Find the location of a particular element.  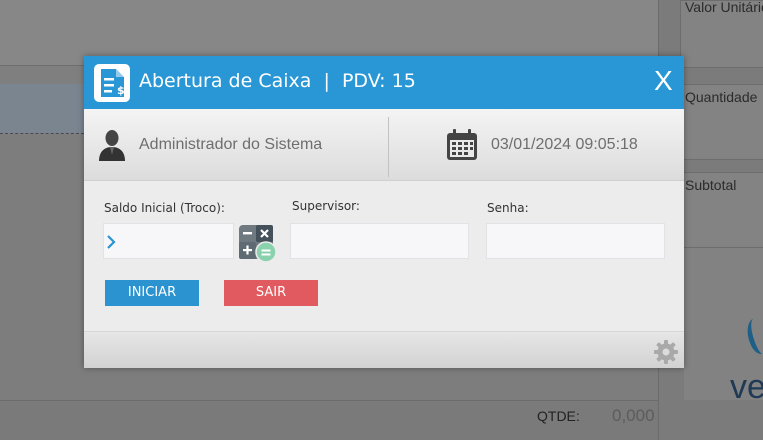

background-selected-row is located at coordinates (42, 109).